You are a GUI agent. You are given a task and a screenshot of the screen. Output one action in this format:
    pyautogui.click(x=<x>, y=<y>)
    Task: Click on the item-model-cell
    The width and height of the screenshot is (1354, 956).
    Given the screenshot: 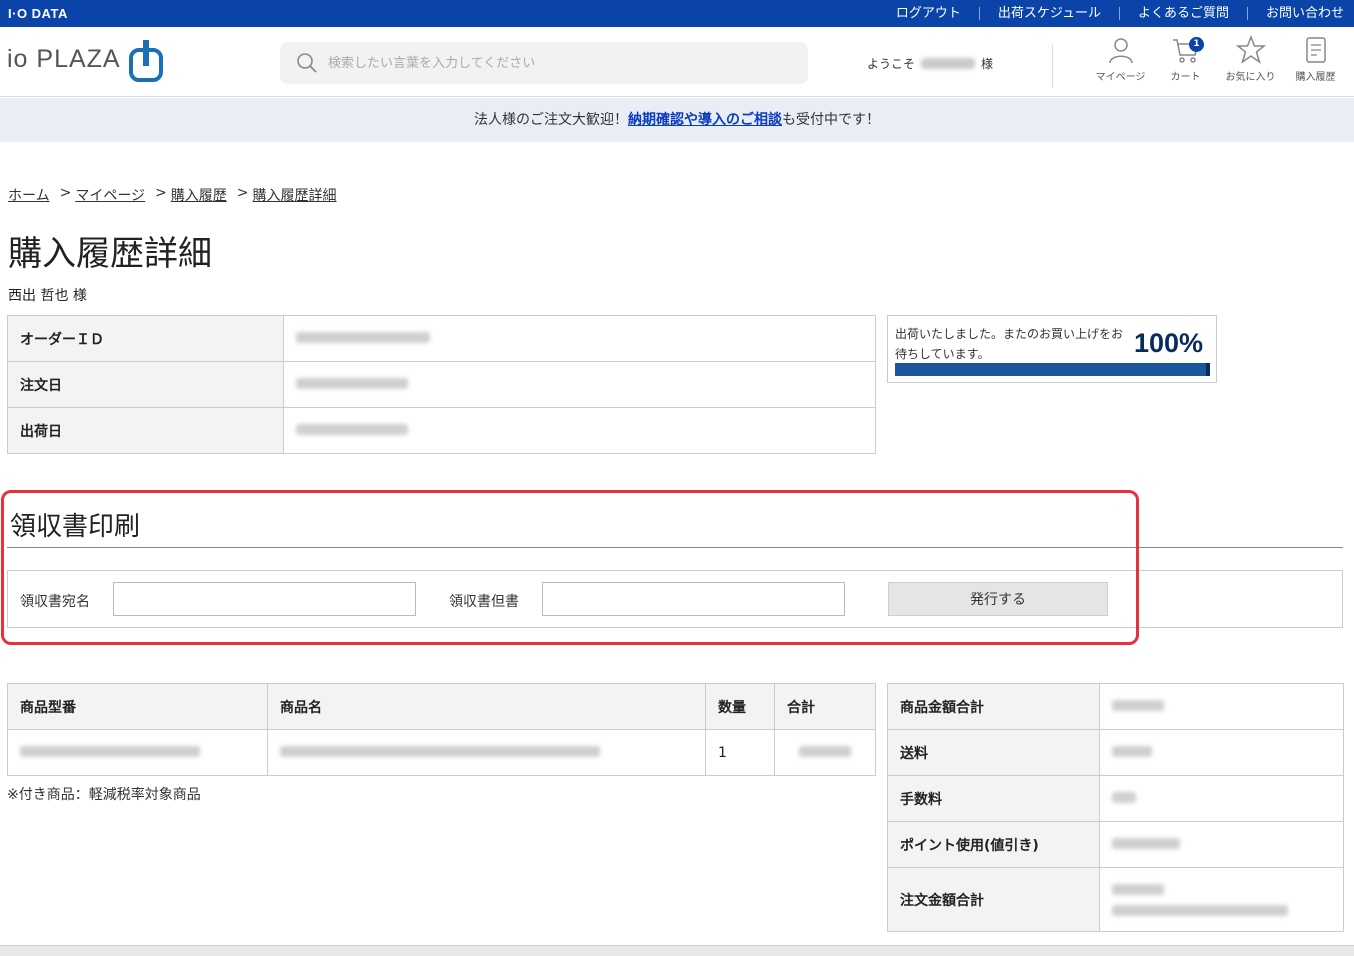 What is the action you would take?
    pyautogui.click(x=137, y=752)
    